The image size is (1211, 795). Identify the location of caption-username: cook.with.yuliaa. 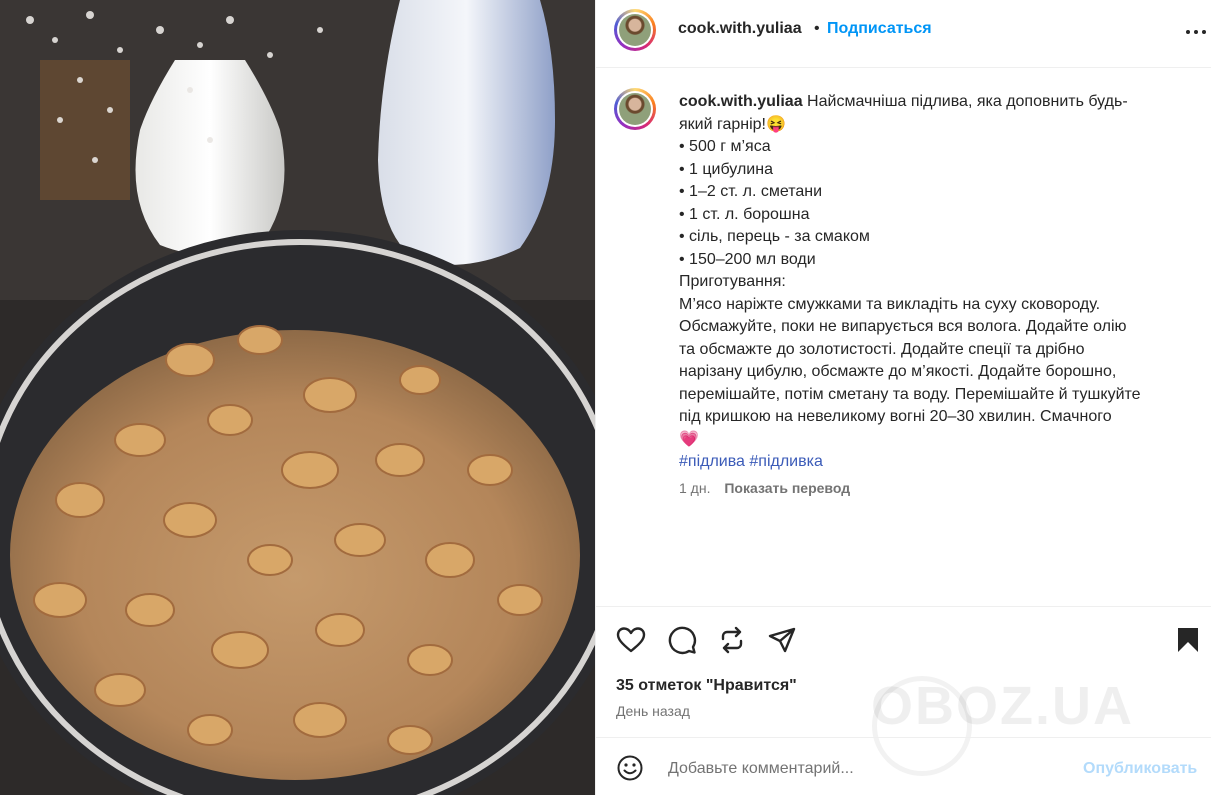
(741, 101).